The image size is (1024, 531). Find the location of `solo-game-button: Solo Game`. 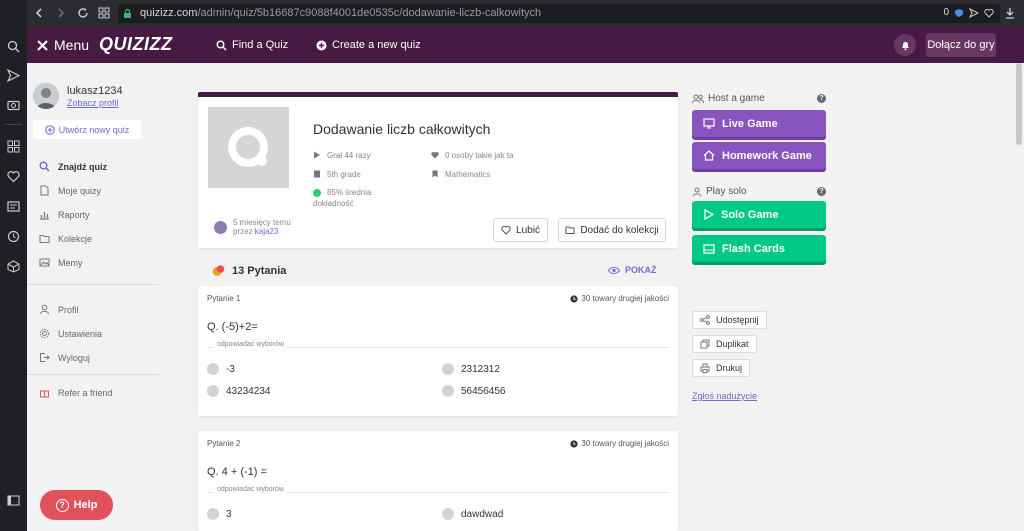

solo-game-button: Solo Game is located at coordinates (759, 214).